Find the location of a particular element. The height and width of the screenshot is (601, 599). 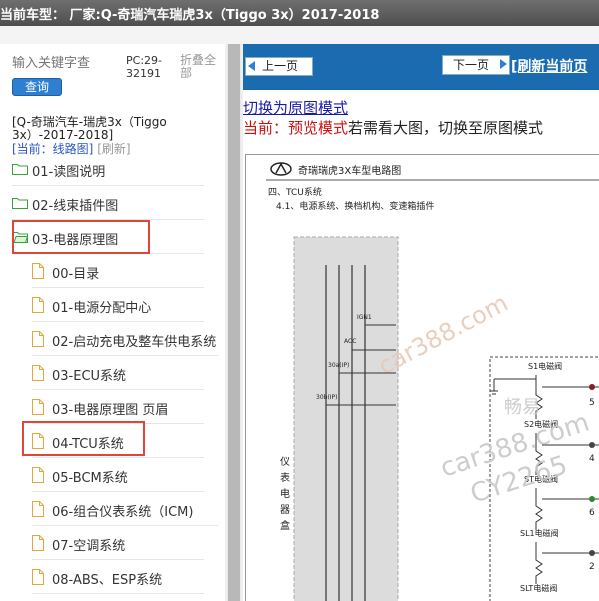

watermark-text: 畅易 is located at coordinates (522, 407).